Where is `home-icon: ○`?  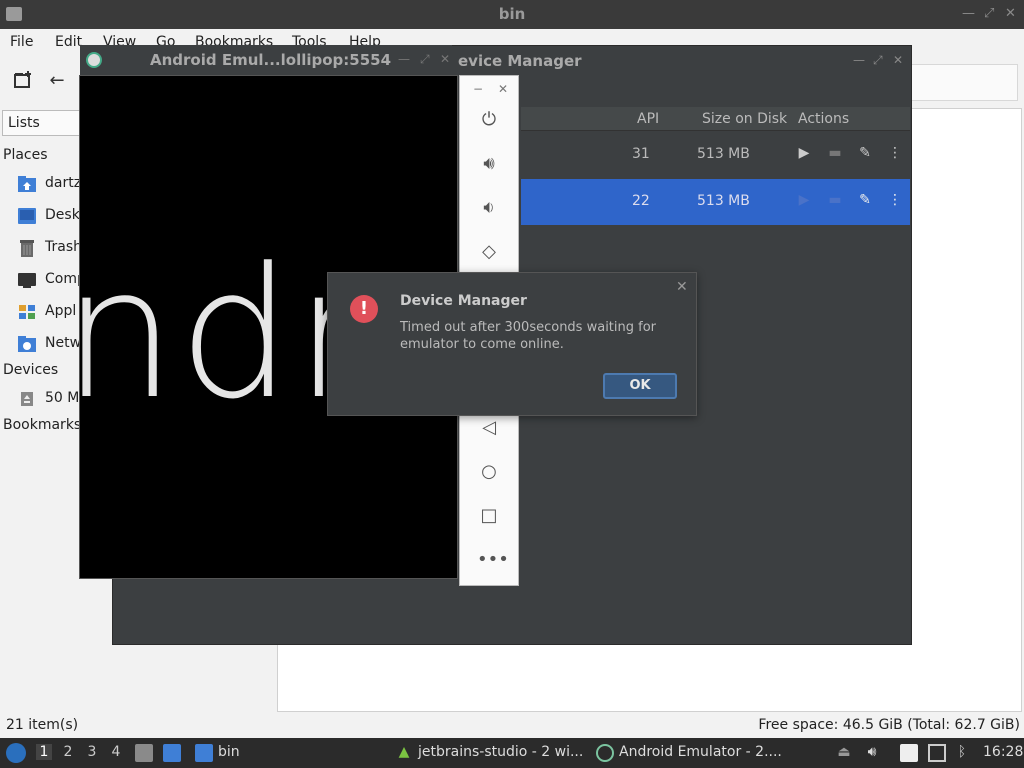
home-icon: ○ is located at coordinates (489, 472).